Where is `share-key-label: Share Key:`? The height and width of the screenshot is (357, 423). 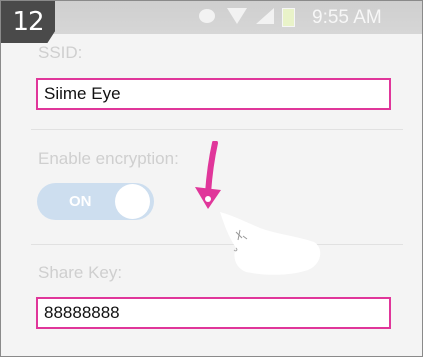 share-key-label: Share Key: is located at coordinates (80, 272).